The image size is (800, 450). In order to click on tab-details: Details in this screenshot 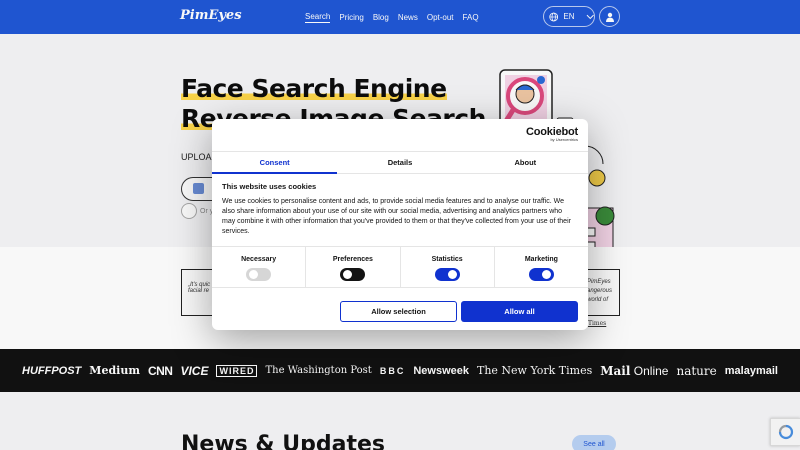, I will do `click(399, 162)`.